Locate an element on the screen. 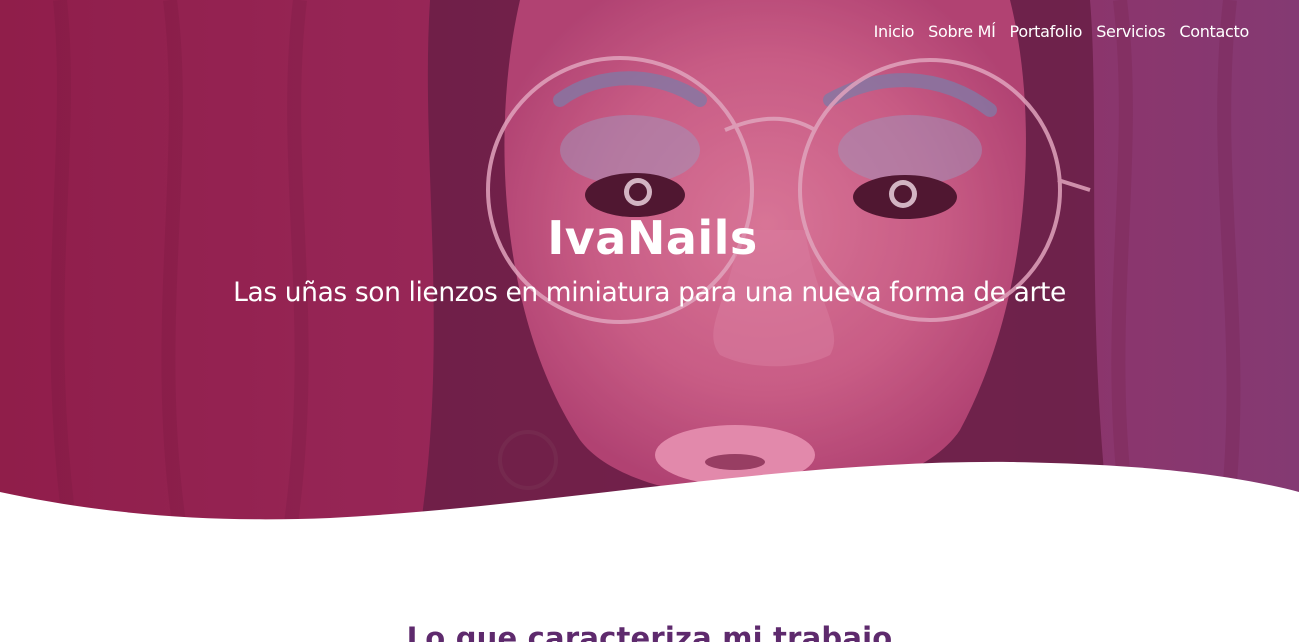 The width and height of the screenshot is (1299, 642). nav-link-contacto: Contacto is located at coordinates (1214, 31).